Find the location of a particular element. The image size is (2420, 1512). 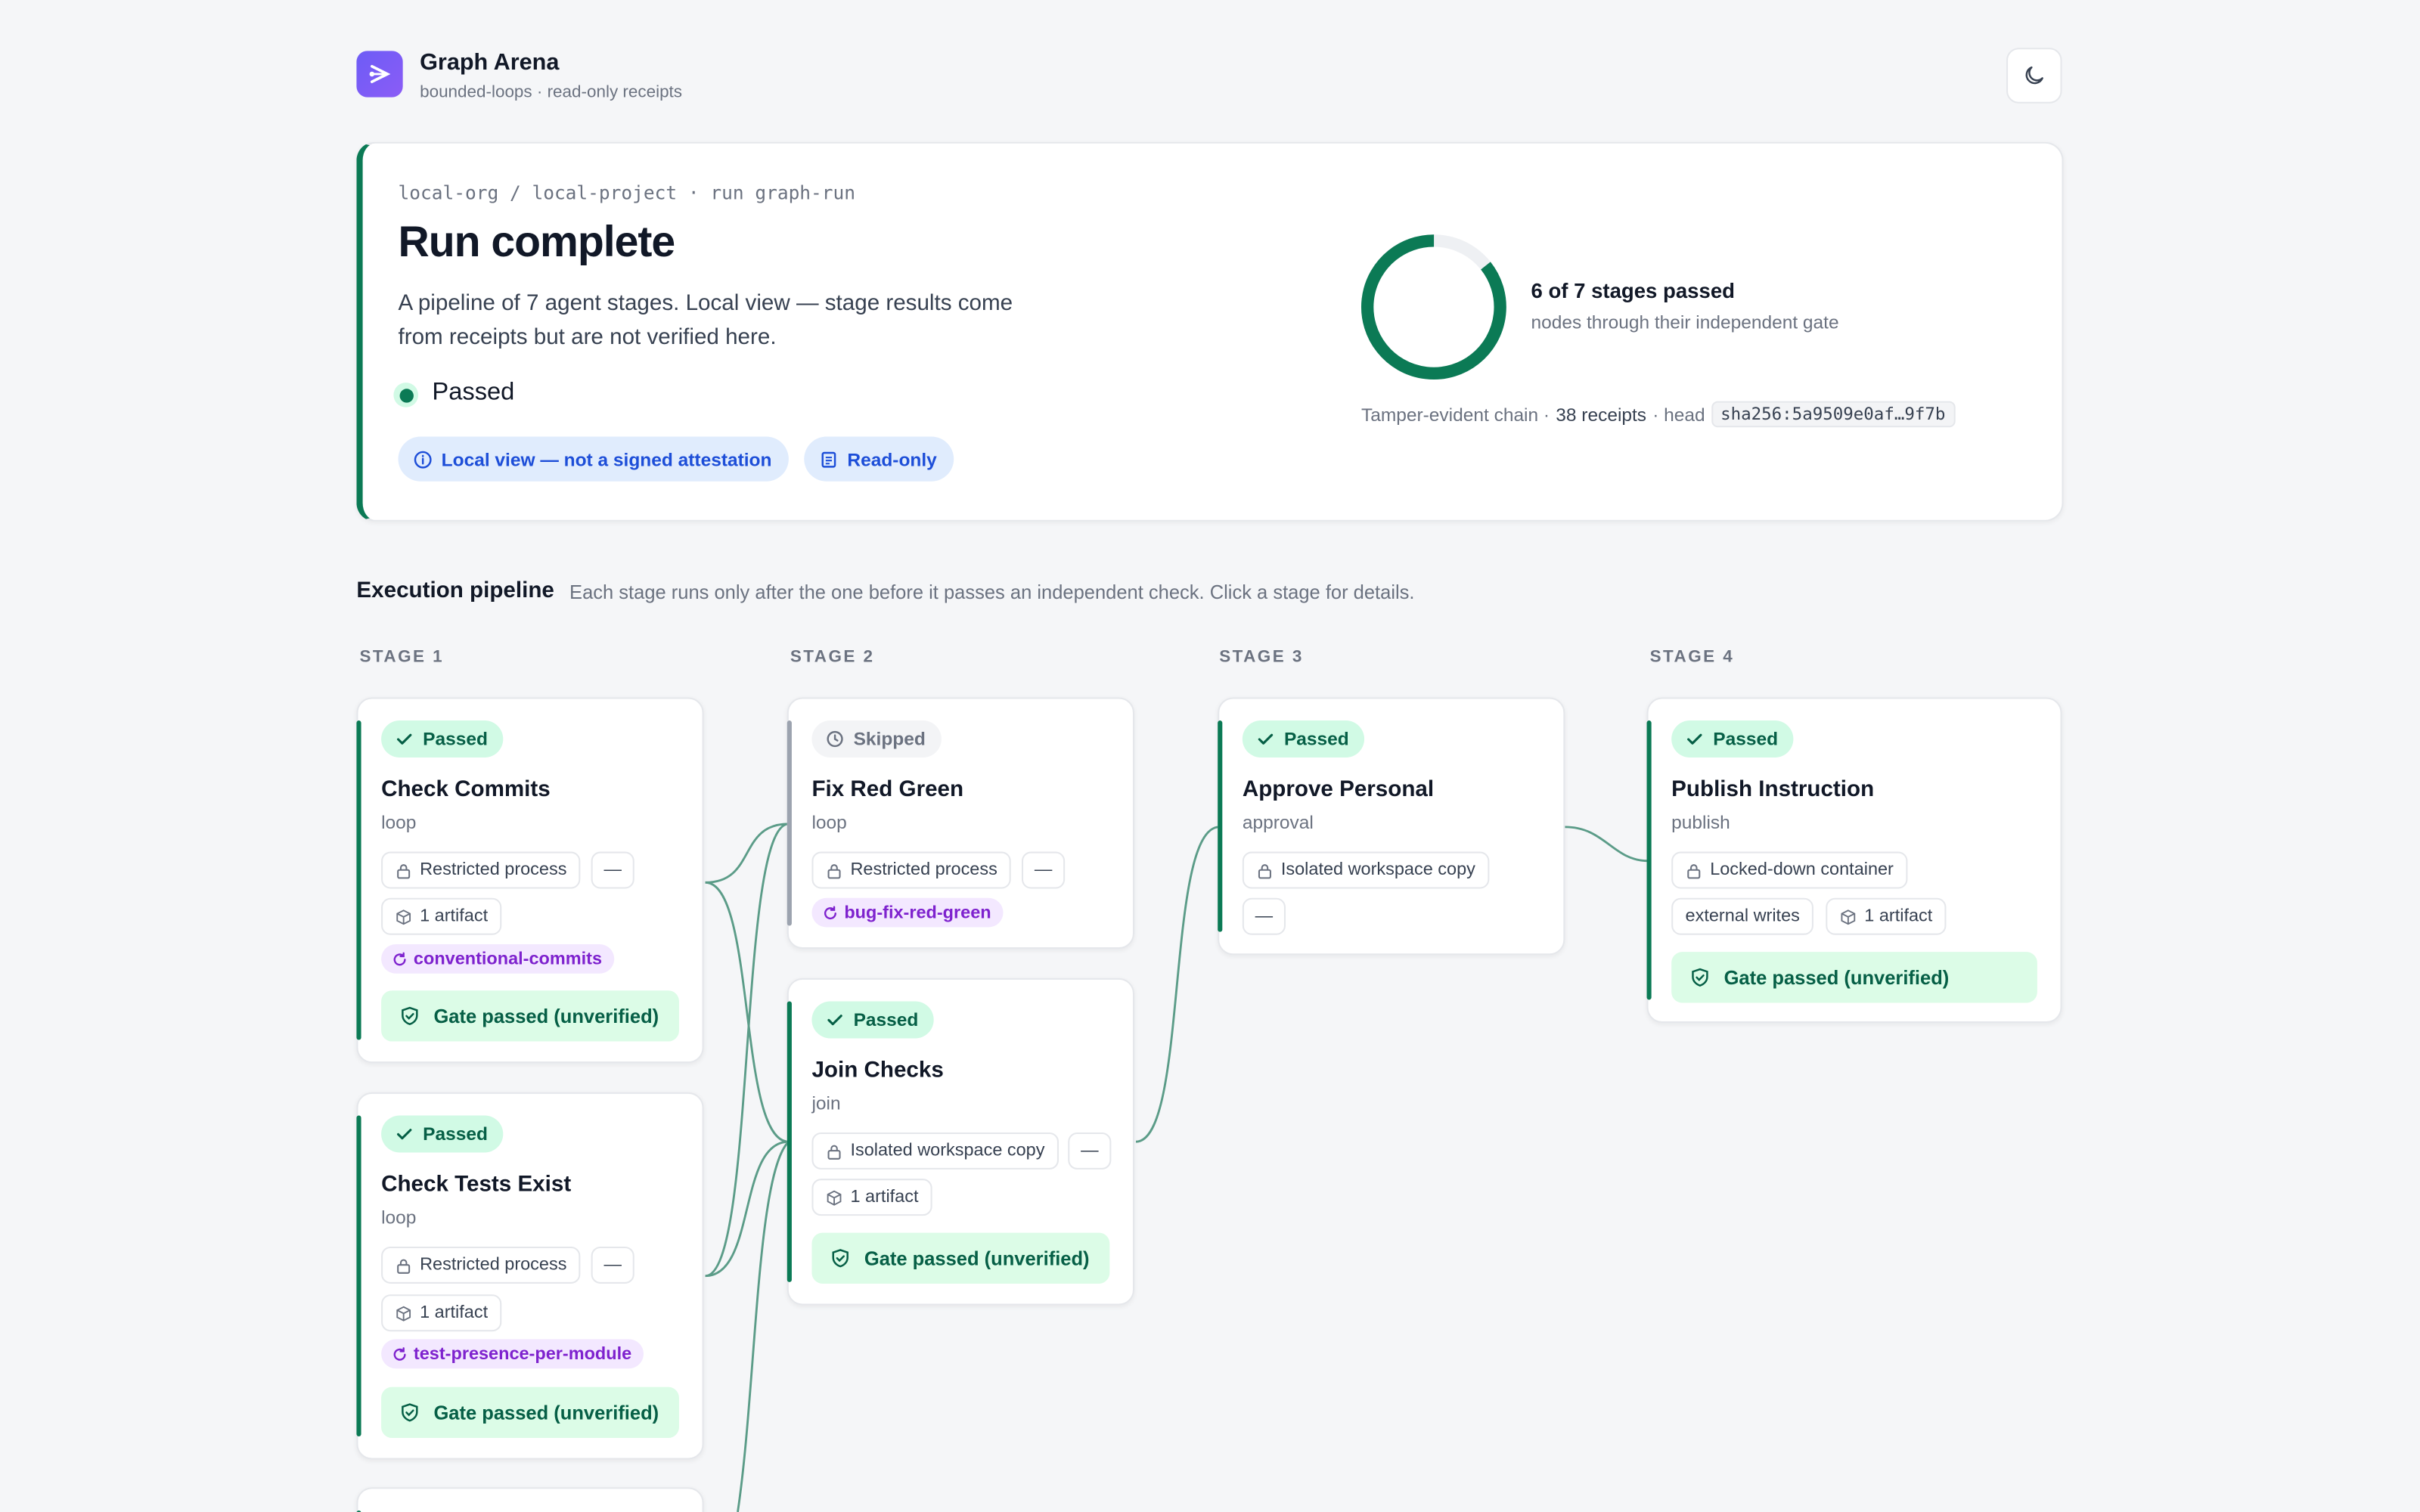

graph-icon is located at coordinates (380, 73).